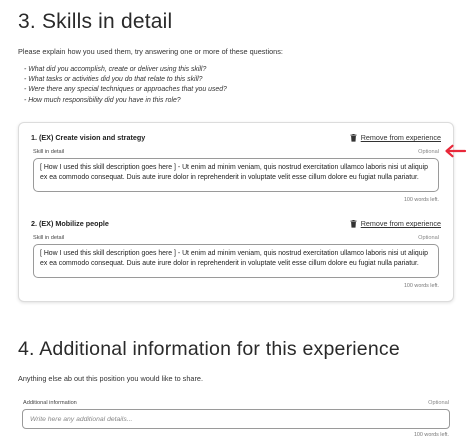 The image size is (474, 448). What do you see at coordinates (438, 403) in the screenshot?
I see `additional-info-optional-label: Optional` at bounding box center [438, 403].